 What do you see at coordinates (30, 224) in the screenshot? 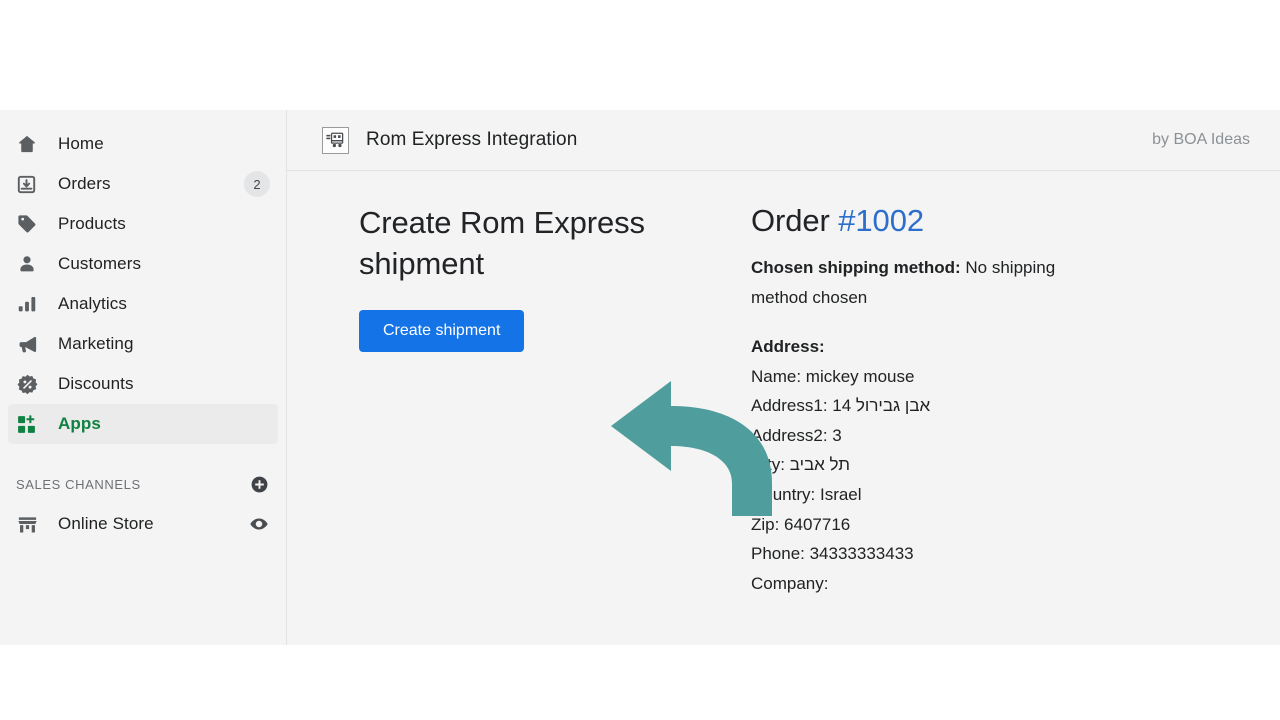
I see `tag-icon` at bounding box center [30, 224].